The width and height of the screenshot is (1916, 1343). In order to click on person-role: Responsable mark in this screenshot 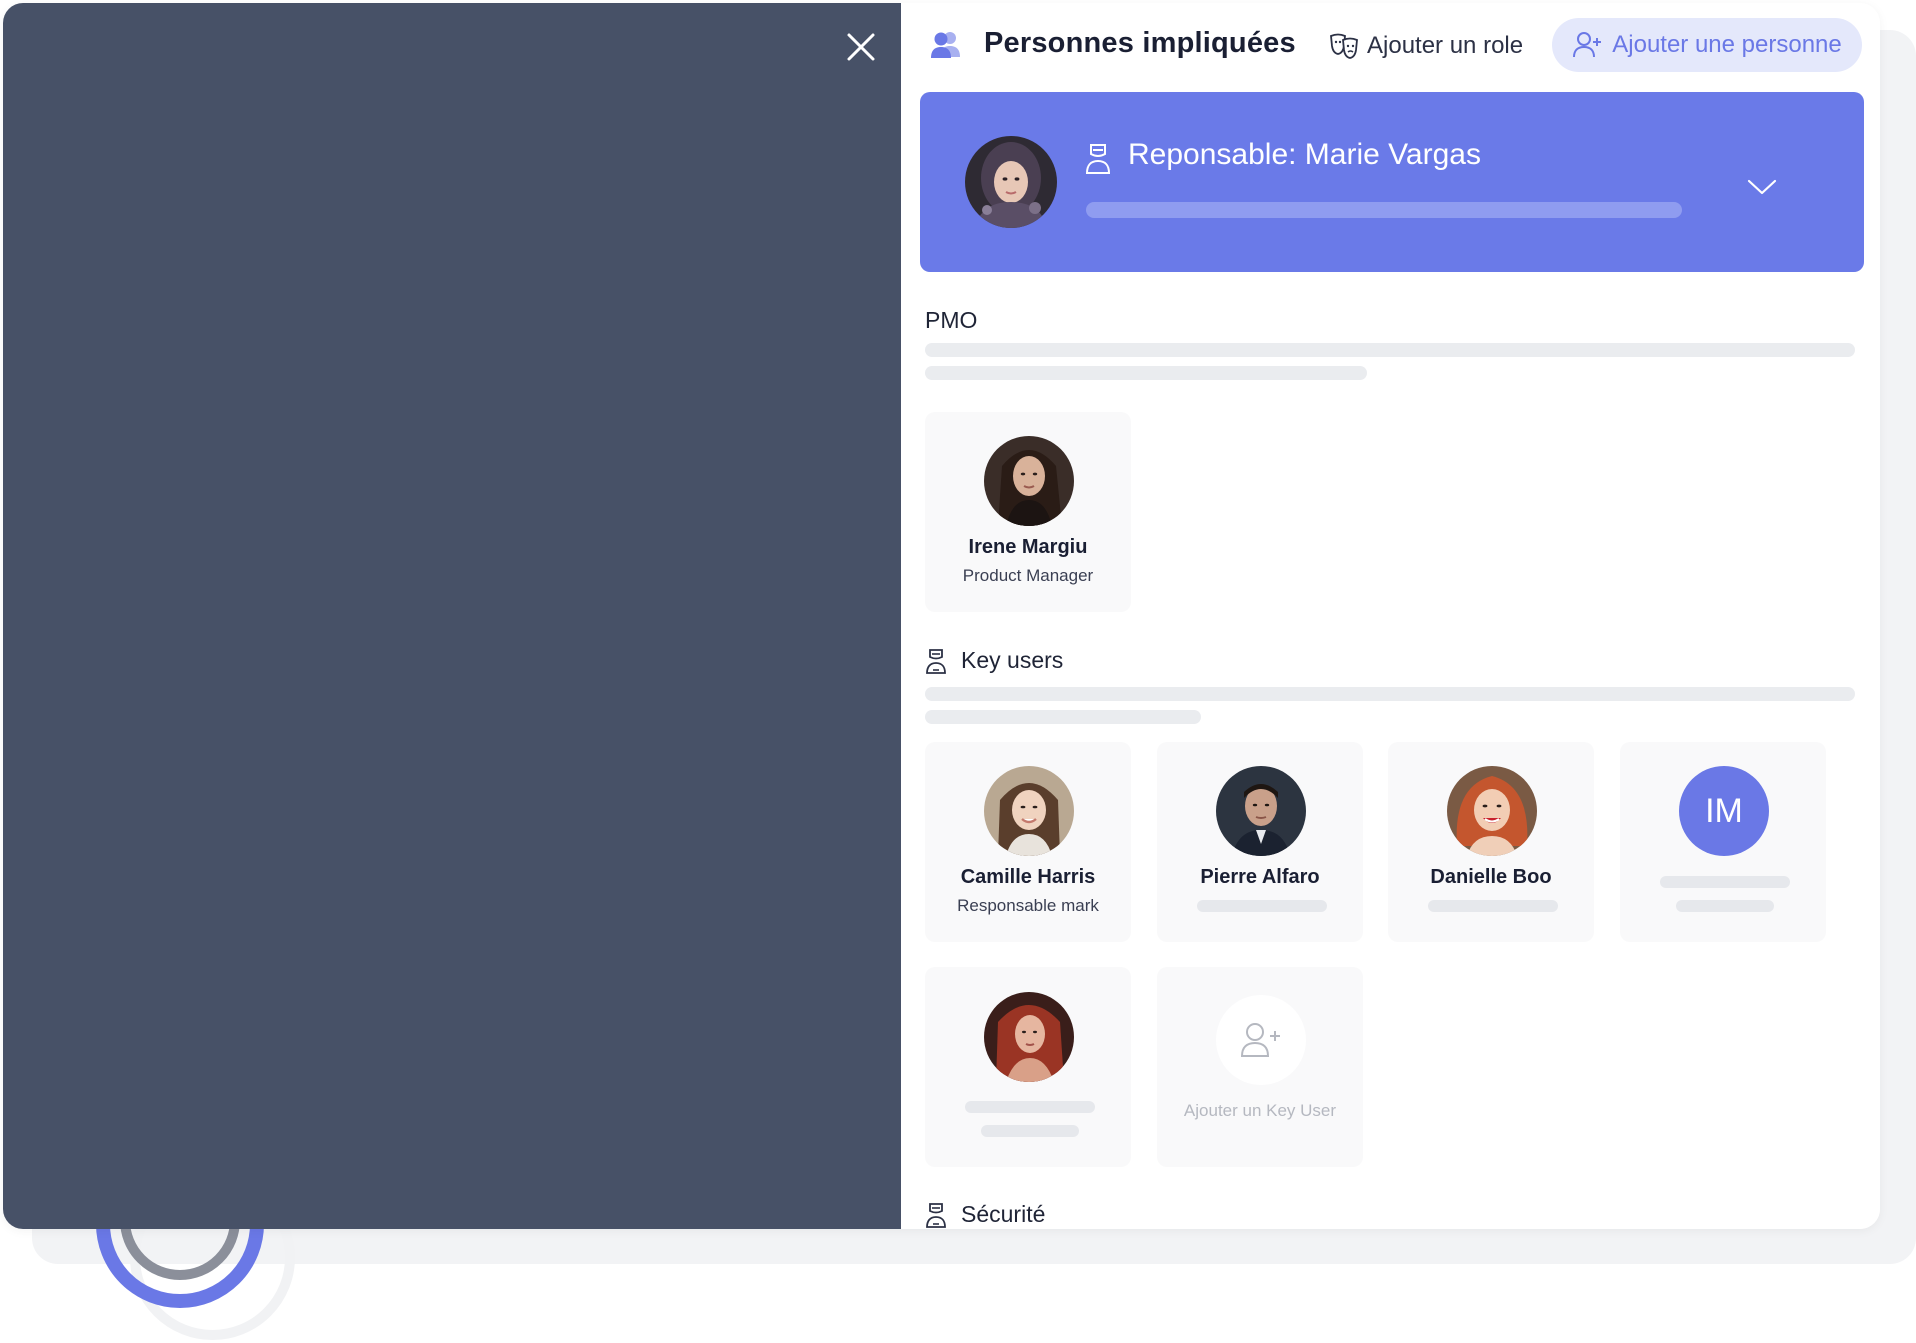, I will do `click(1028, 905)`.